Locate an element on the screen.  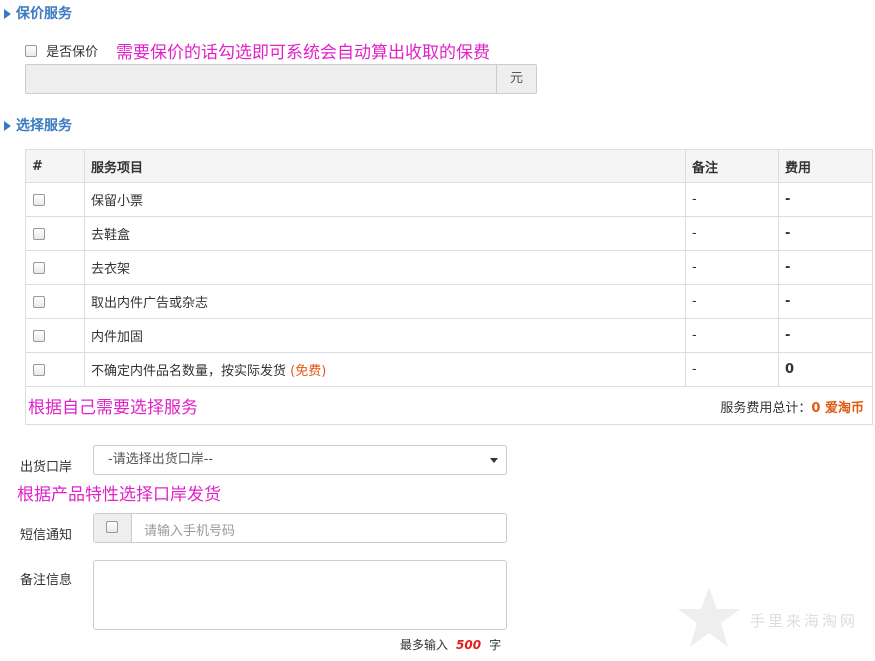
services-section-title: 选择服务 is located at coordinates (38, 125).